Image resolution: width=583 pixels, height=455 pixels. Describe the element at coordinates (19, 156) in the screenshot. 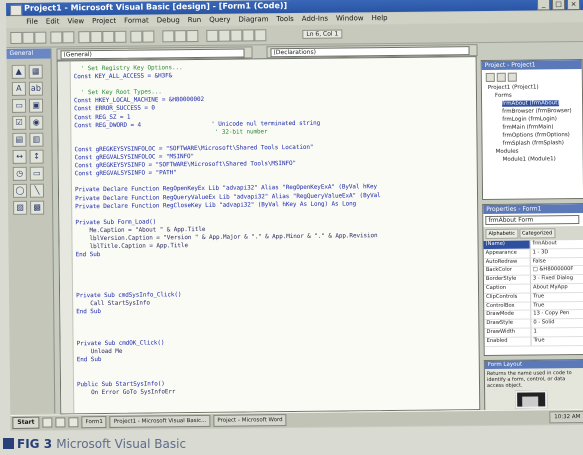

I see `toolbox-tool-10-icon: ↔` at that location.